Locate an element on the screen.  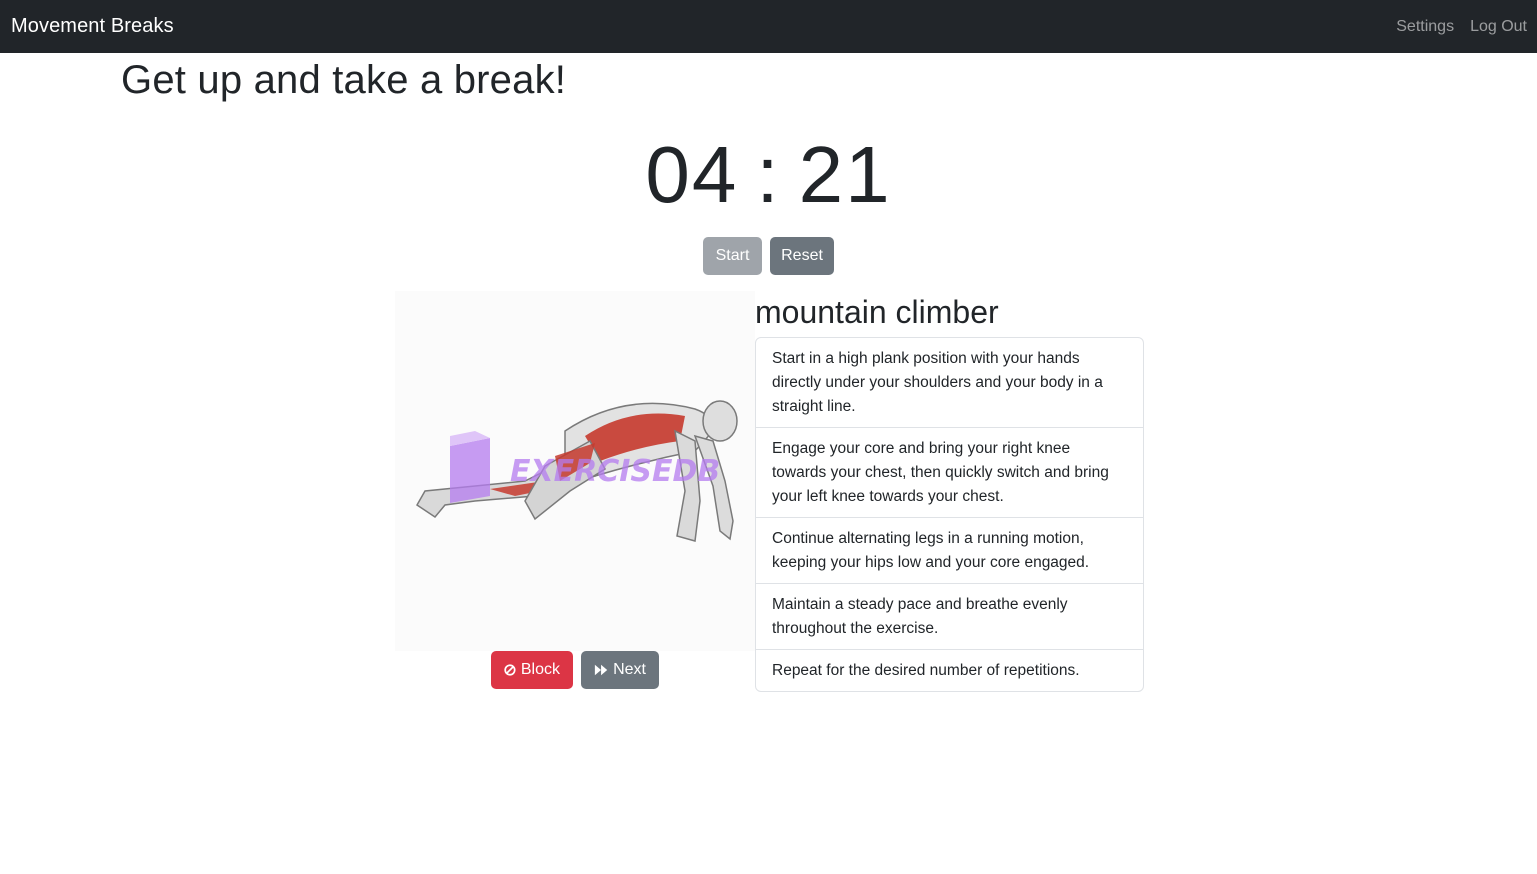
navbar-brand: Movement Breaks is located at coordinates (92, 26).